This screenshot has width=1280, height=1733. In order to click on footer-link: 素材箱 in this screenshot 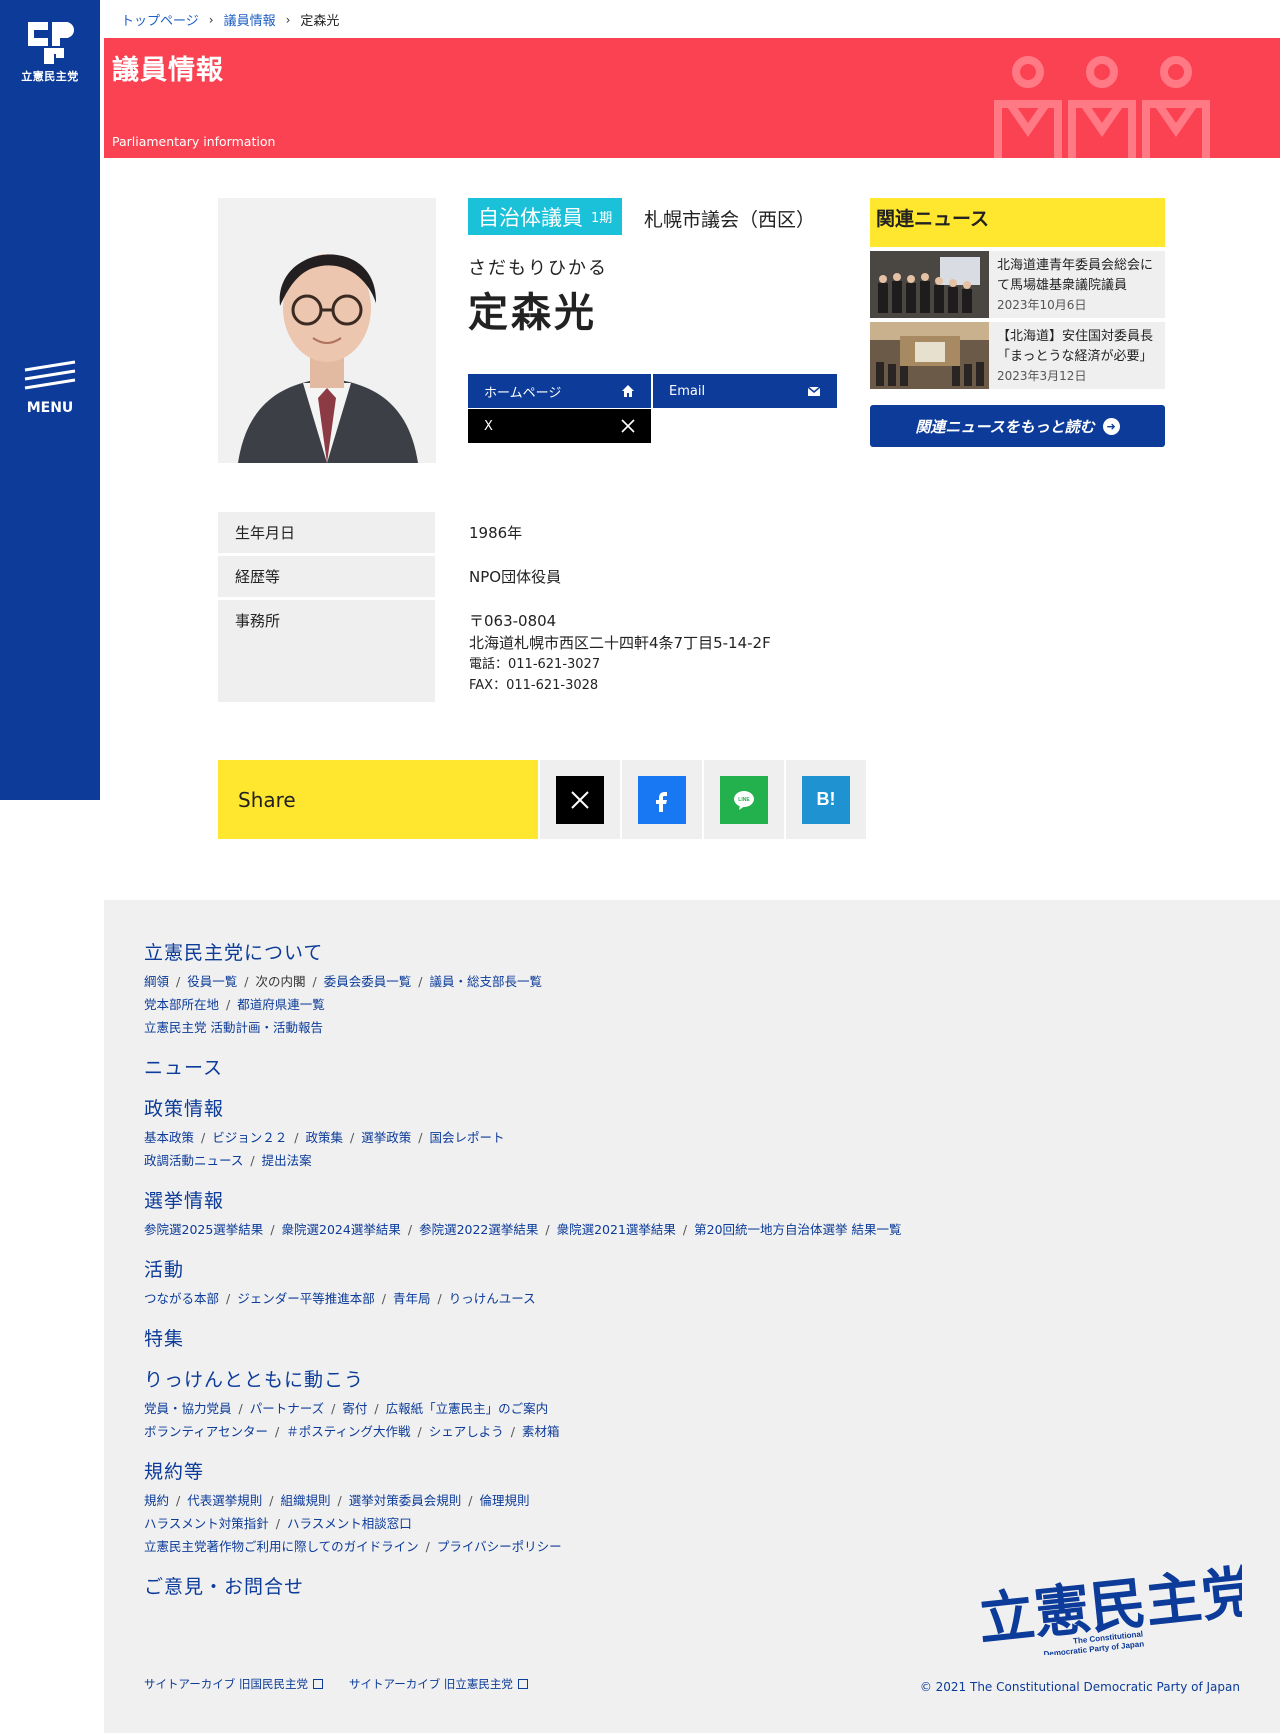, I will do `click(541, 1431)`.